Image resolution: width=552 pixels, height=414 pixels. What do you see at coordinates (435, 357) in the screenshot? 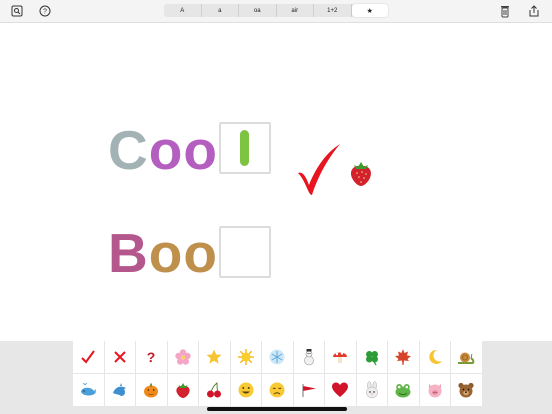
I see `crescent-moon-icon` at bounding box center [435, 357].